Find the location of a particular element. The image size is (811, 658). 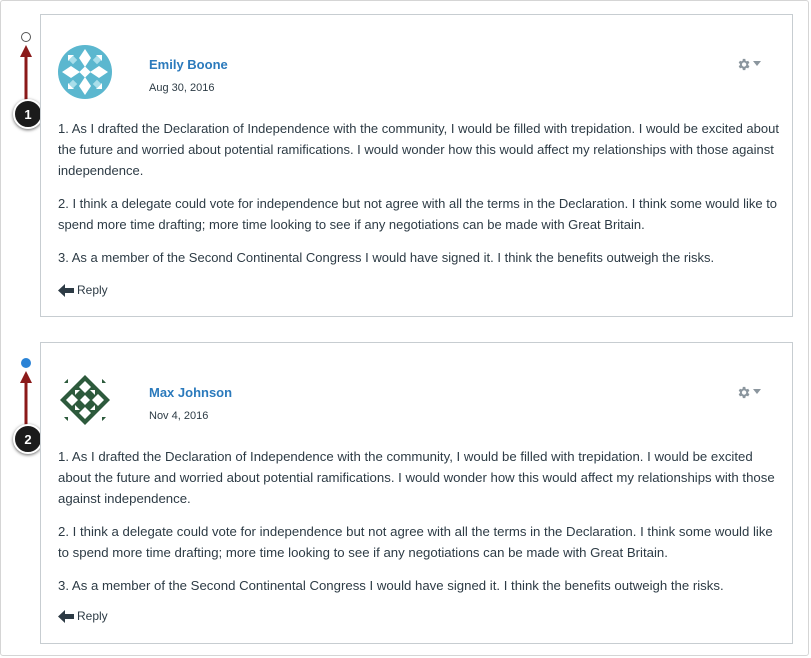

author-name-link: Max Johnson is located at coordinates (190, 392).